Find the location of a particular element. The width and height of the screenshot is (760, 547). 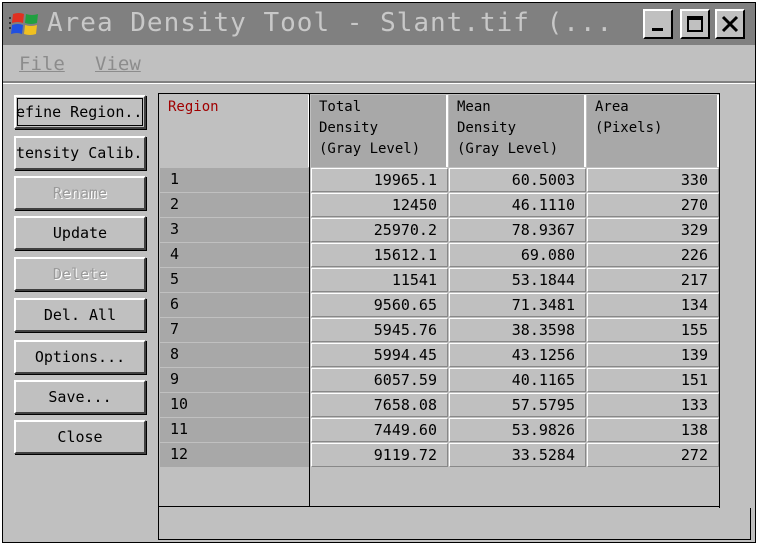

cell-mean-density: 57.5795 is located at coordinates (517, 405).